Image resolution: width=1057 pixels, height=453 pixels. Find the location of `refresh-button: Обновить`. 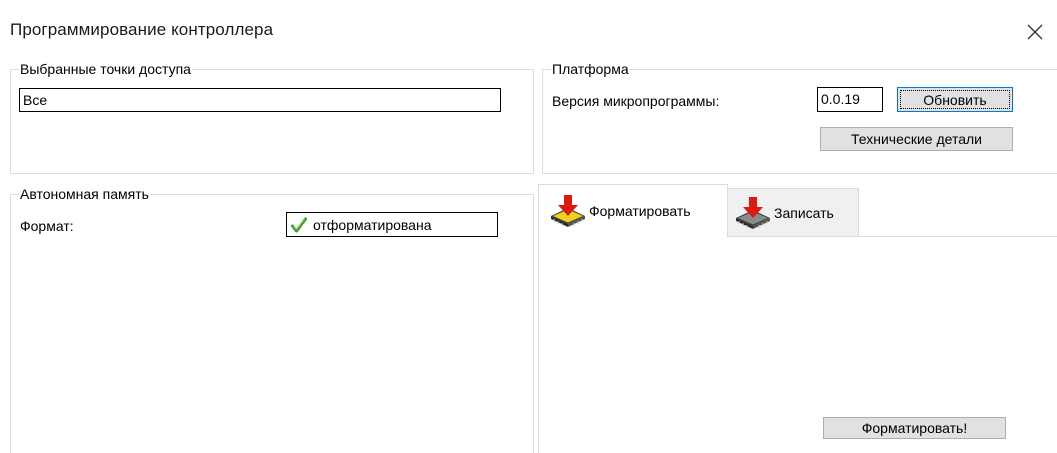

refresh-button: Обновить is located at coordinates (955, 99).